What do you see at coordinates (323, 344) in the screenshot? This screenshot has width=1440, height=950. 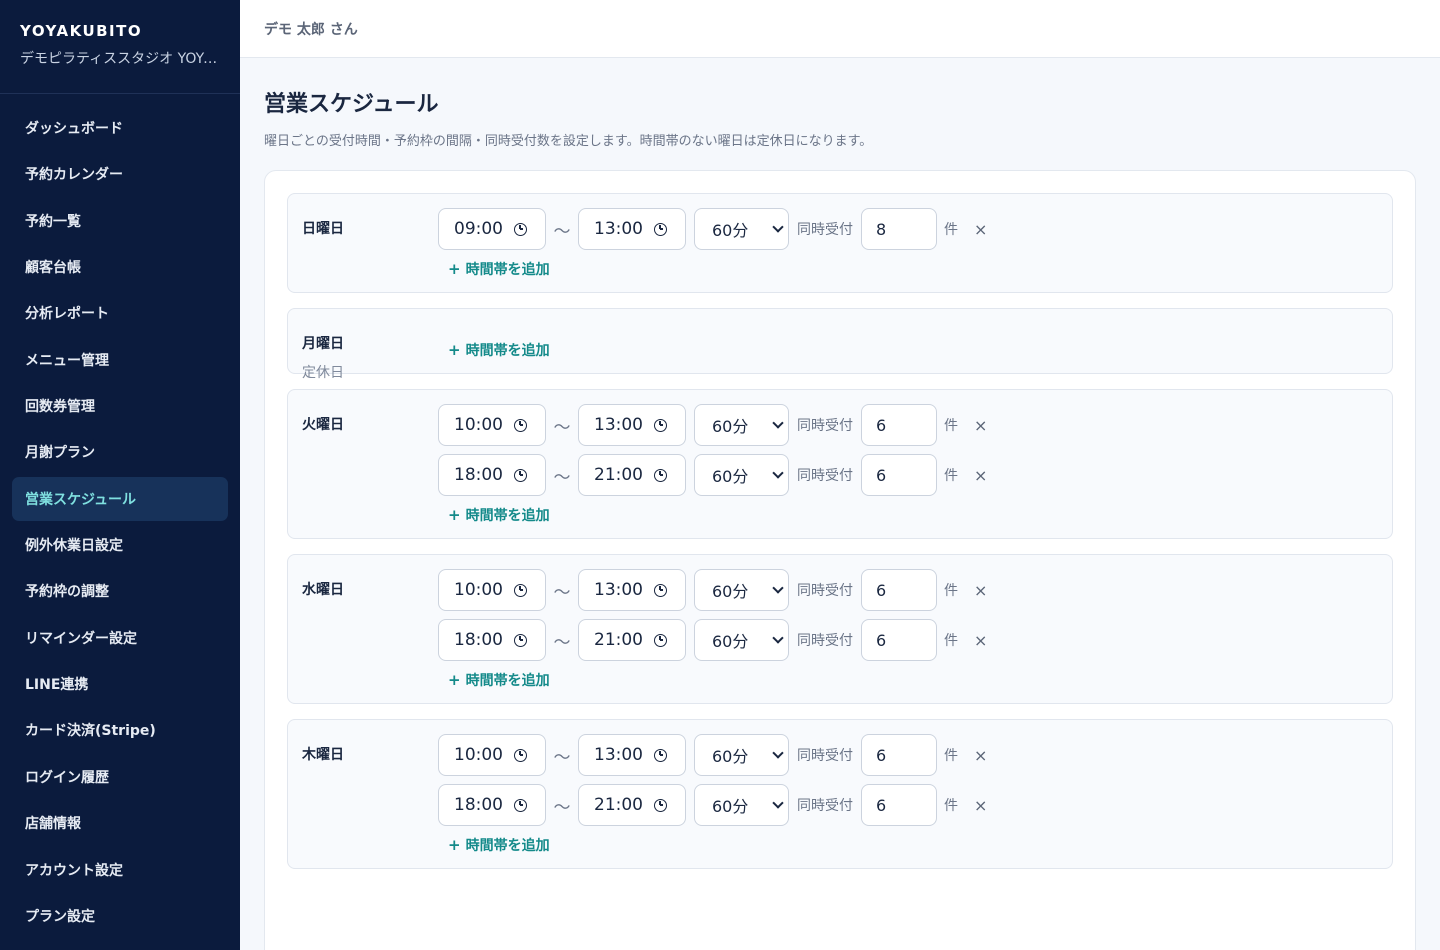 I see `day-name: 月曜日` at bounding box center [323, 344].